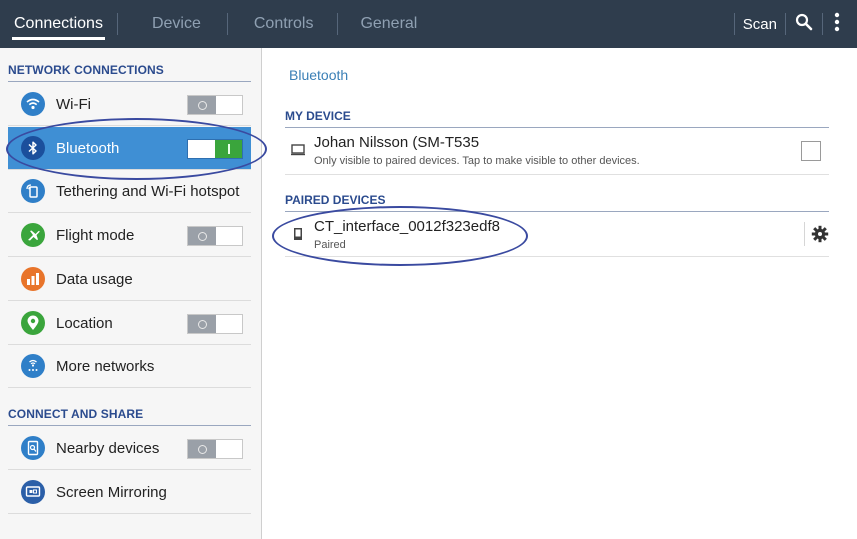 This screenshot has width=857, height=539. I want to click on tab-connections-label: Connections, so click(58, 23).